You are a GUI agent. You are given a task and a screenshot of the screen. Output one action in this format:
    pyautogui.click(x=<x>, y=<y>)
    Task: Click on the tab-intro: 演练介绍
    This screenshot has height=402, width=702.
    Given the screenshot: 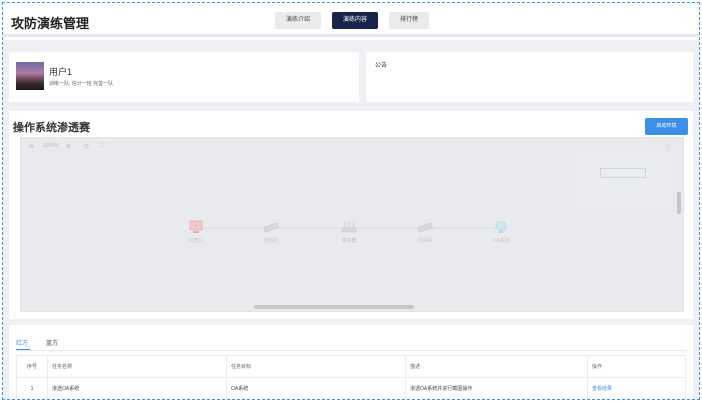 What is the action you would take?
    pyautogui.click(x=298, y=20)
    